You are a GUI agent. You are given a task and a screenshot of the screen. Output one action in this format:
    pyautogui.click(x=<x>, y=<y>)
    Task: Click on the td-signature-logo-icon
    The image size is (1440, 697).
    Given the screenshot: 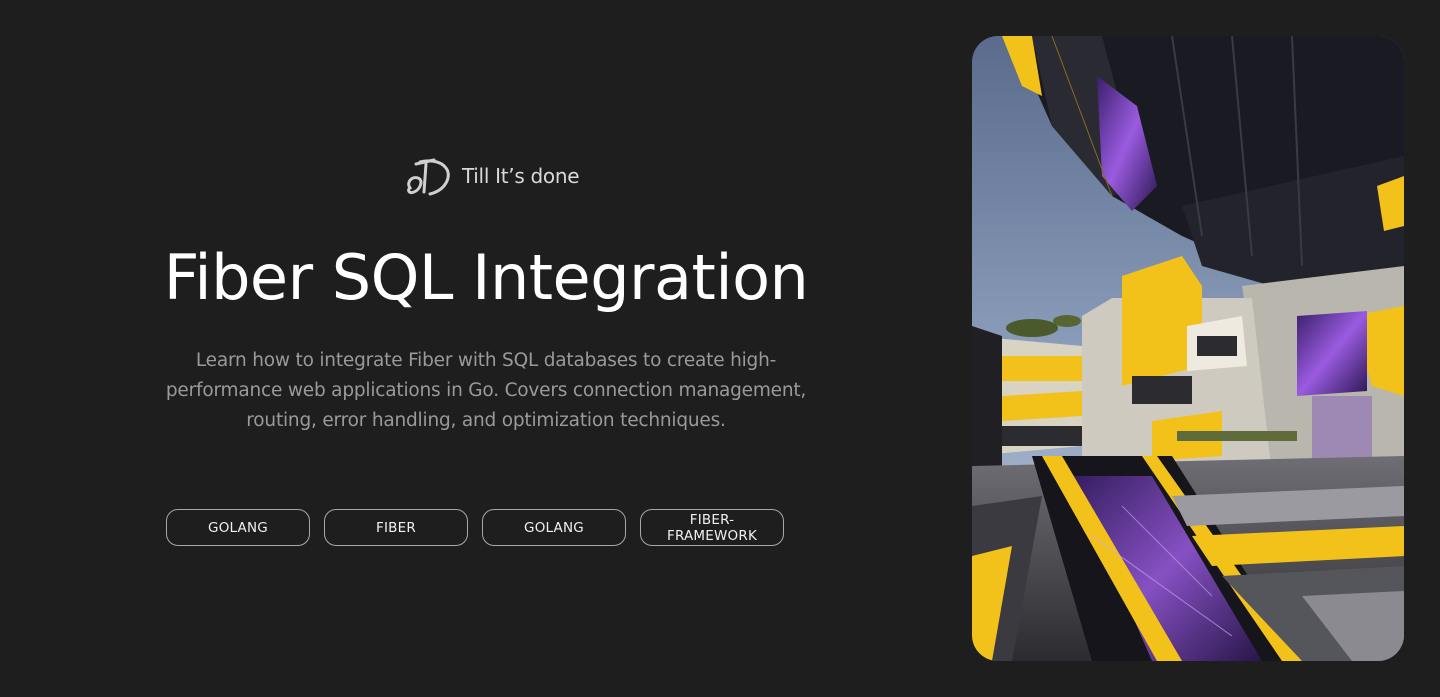 What is the action you would take?
    pyautogui.click(x=428, y=177)
    